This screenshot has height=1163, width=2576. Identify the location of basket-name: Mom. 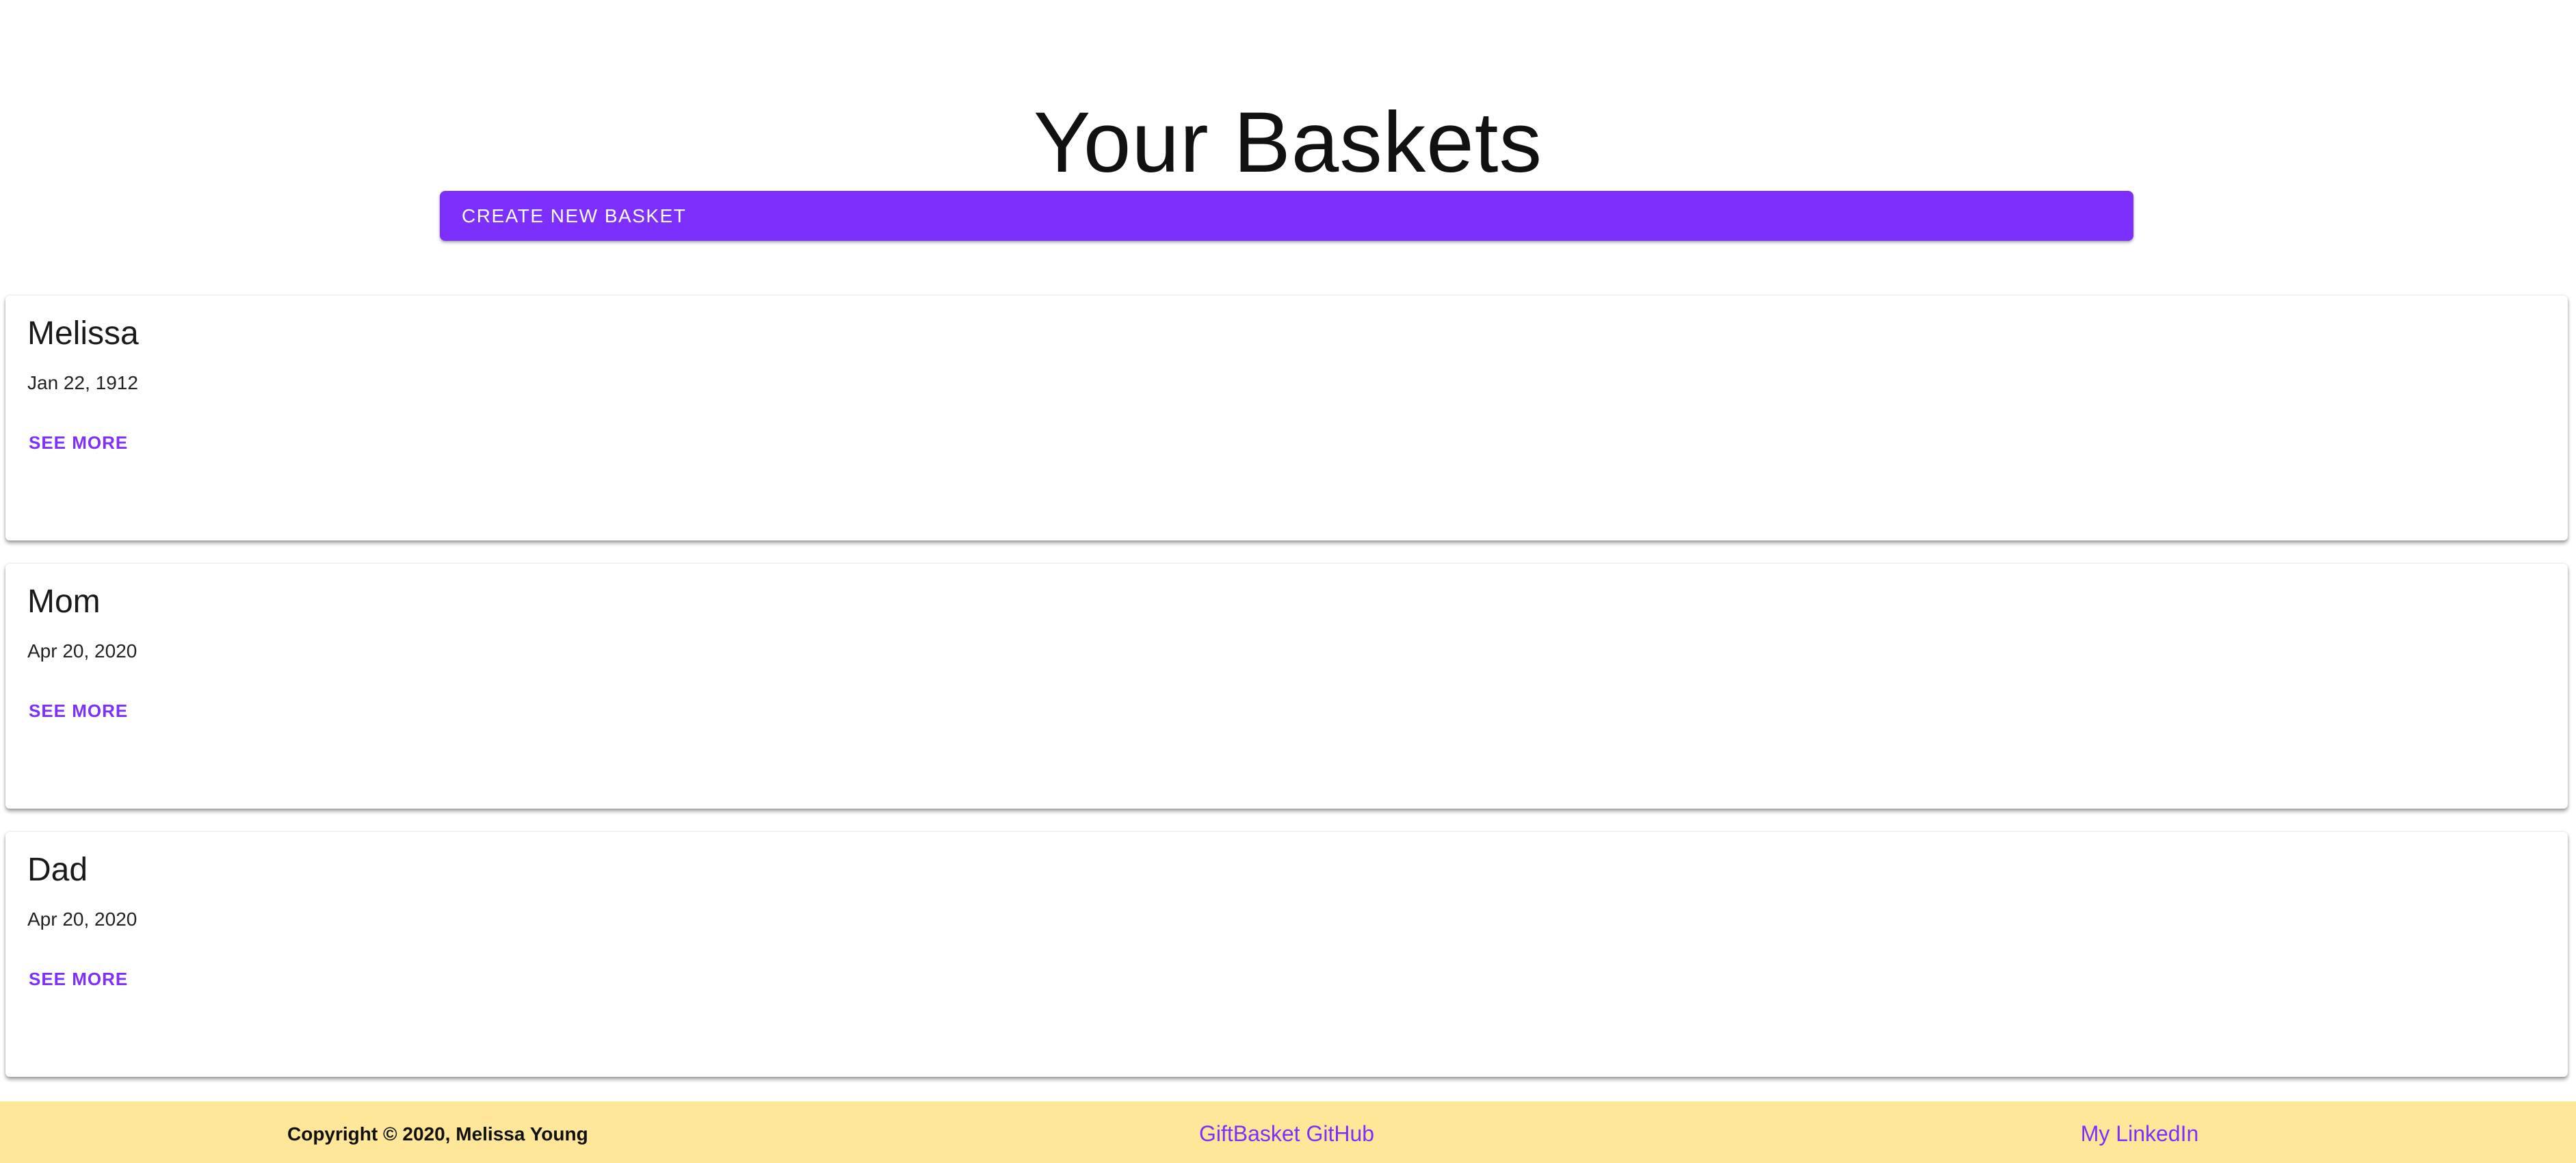
(64, 602).